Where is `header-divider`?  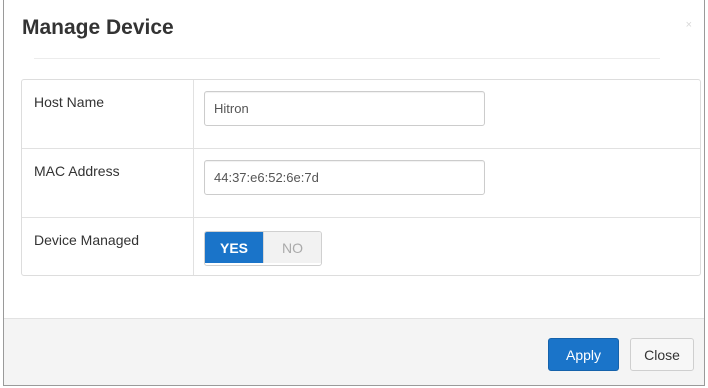
header-divider is located at coordinates (347, 58).